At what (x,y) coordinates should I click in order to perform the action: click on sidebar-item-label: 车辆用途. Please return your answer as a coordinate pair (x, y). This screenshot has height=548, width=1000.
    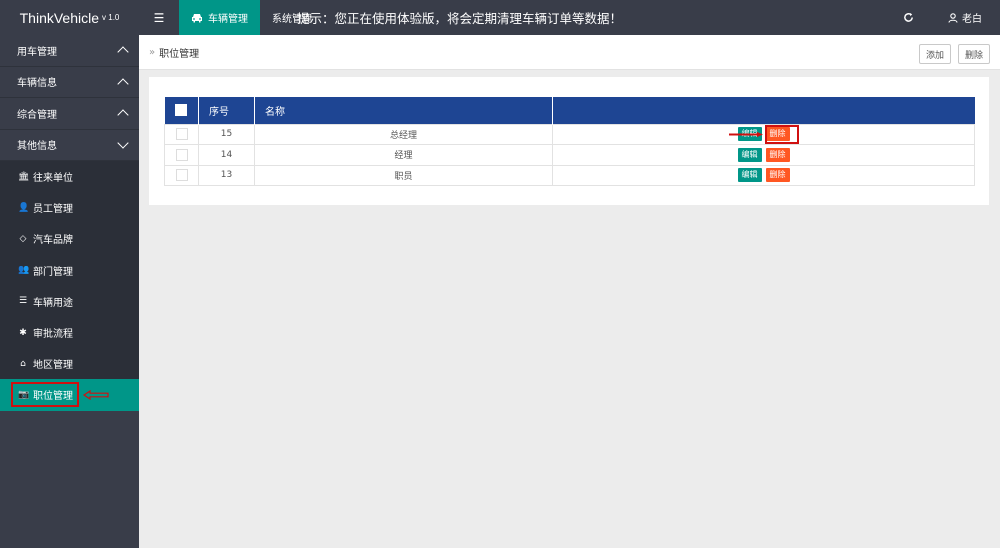
    Looking at the image, I should click on (53, 303).